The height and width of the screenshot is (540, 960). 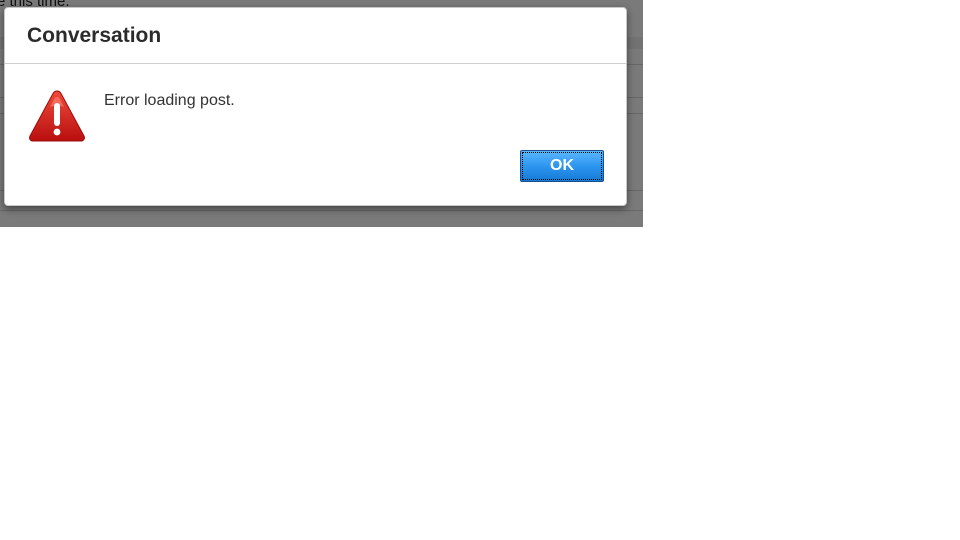 I want to click on dialog-title: Conversation, so click(x=94, y=35).